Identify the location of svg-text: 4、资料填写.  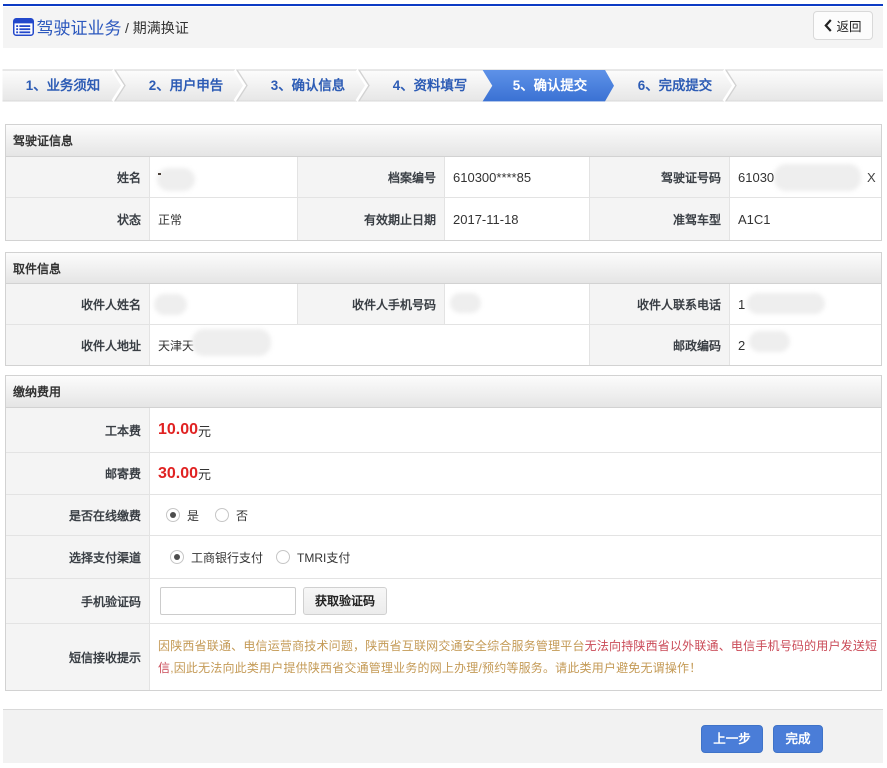
(430, 85).